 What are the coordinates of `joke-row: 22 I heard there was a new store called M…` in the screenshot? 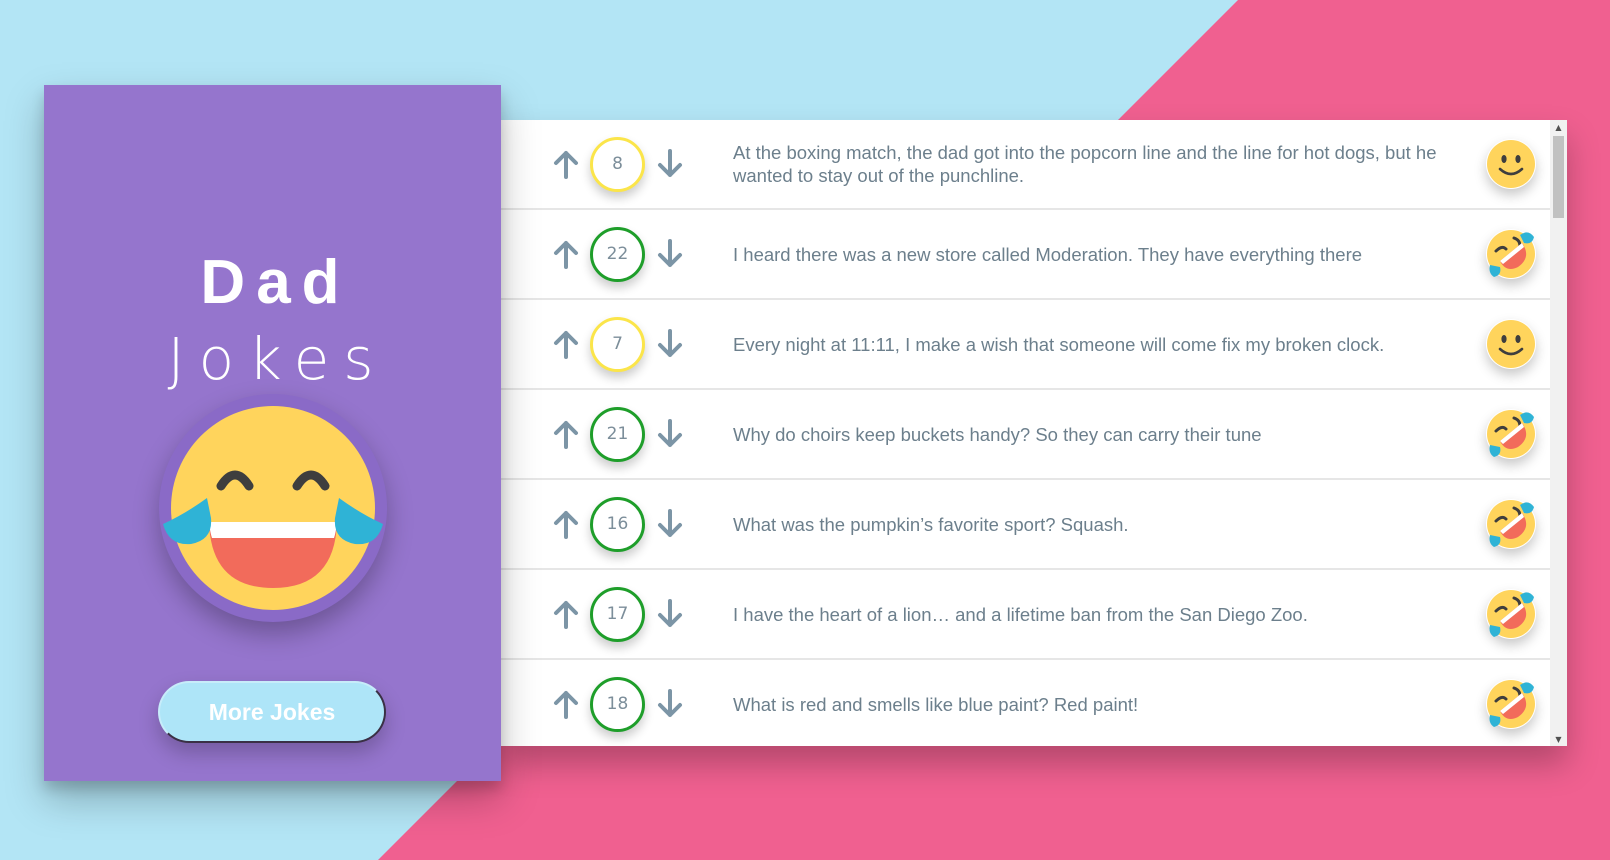 It's located at (1025, 255).